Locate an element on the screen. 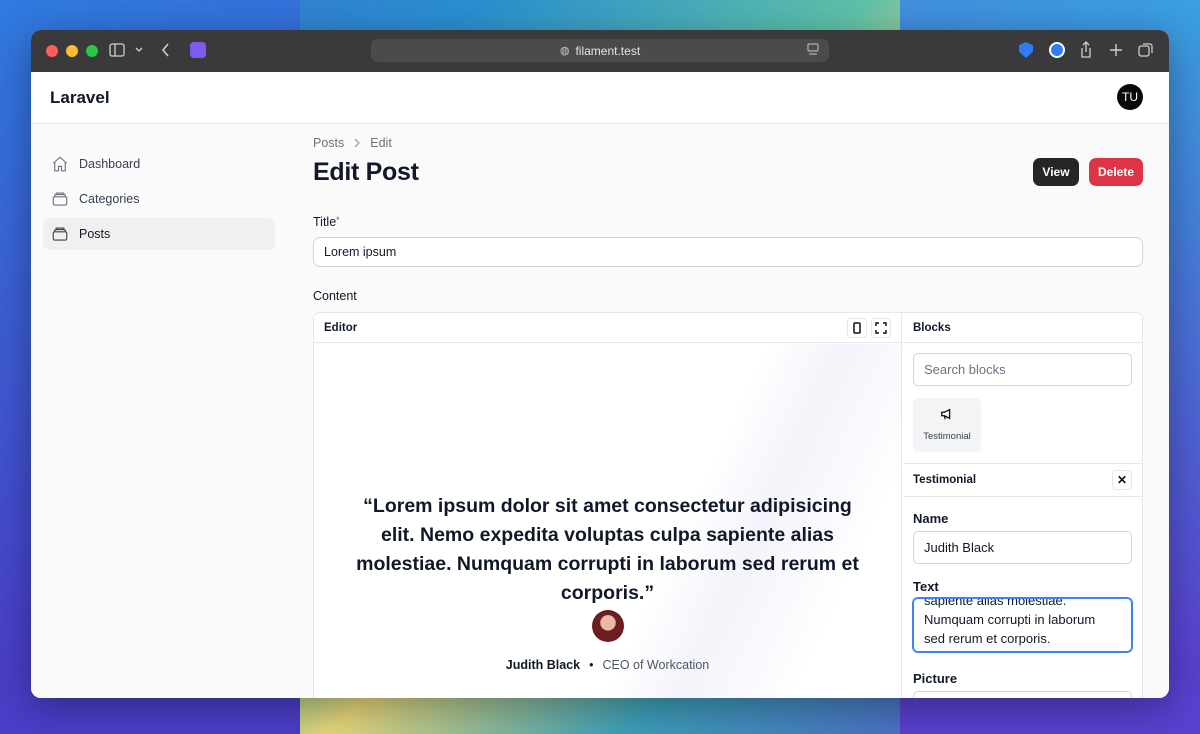 The height and width of the screenshot is (734, 1200). author-name: Judith Black is located at coordinates (543, 665).